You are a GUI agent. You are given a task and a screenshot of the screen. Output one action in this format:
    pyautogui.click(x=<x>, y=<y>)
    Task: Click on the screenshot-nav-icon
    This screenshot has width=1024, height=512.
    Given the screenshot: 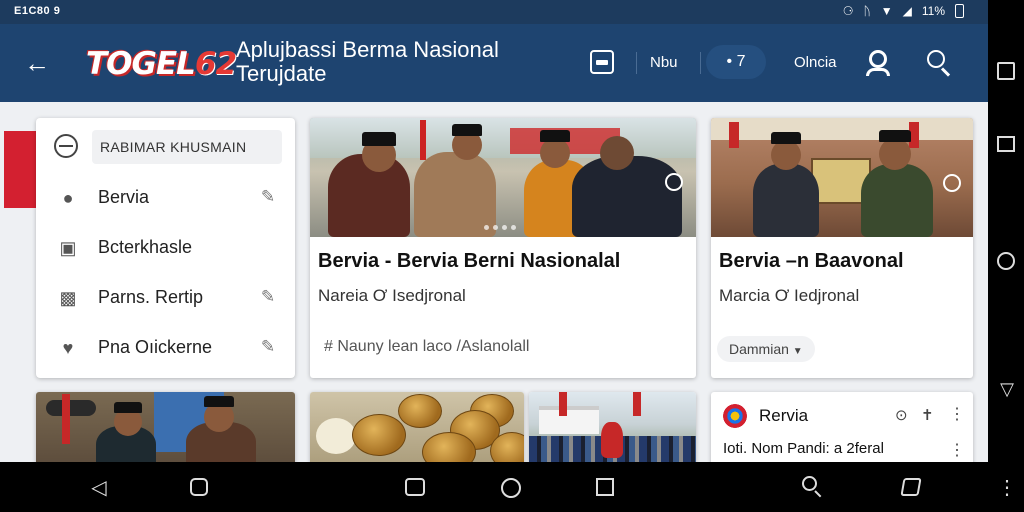 What is the action you would take?
    pyautogui.click(x=911, y=488)
    